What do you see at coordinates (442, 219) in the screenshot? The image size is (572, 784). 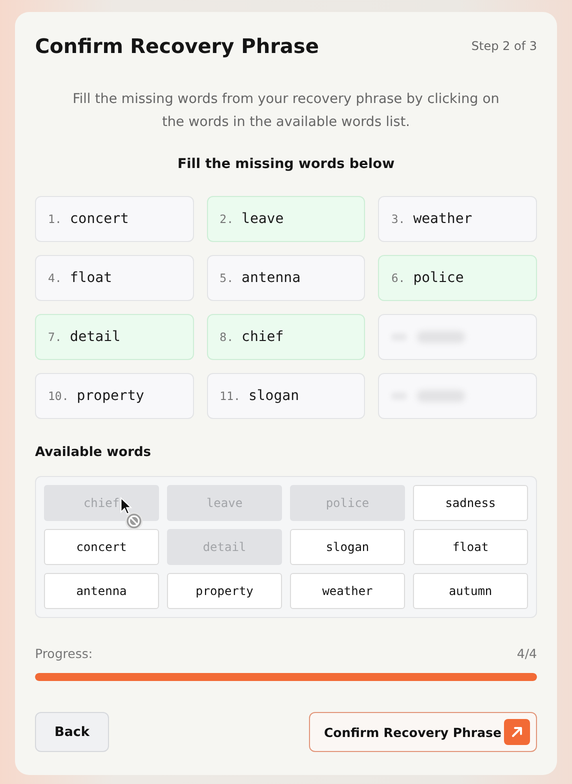 I see `slot-word: weather` at bounding box center [442, 219].